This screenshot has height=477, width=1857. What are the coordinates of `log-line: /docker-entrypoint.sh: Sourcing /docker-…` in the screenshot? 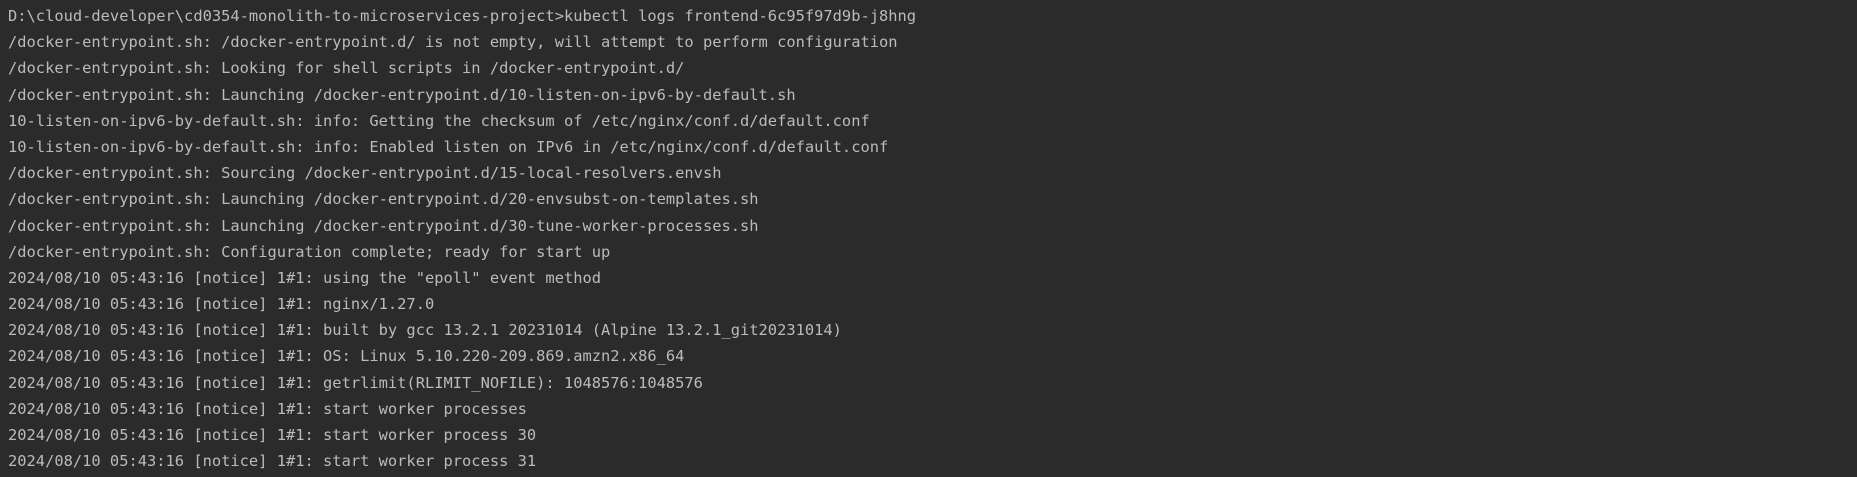 It's located at (365, 173).